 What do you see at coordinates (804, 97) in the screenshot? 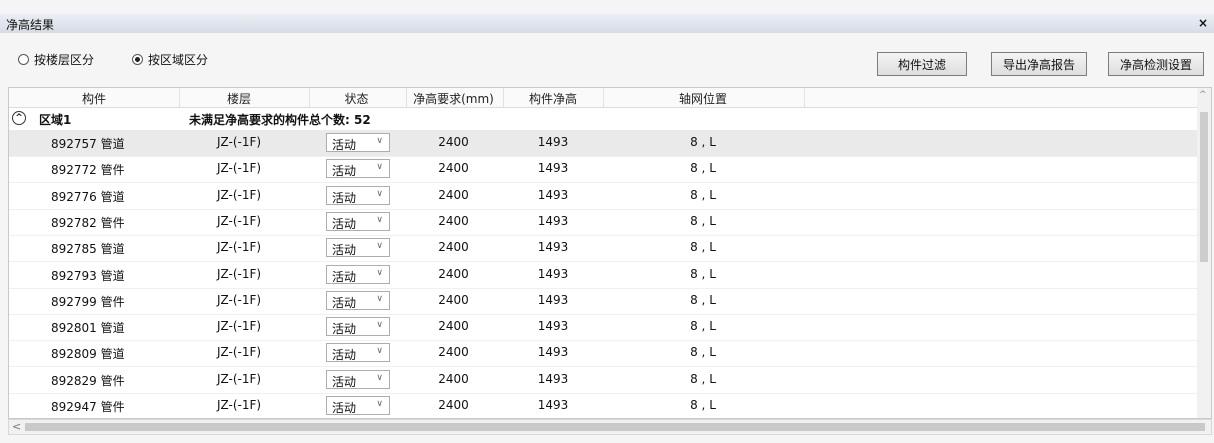
I see `header-divider` at bounding box center [804, 97].